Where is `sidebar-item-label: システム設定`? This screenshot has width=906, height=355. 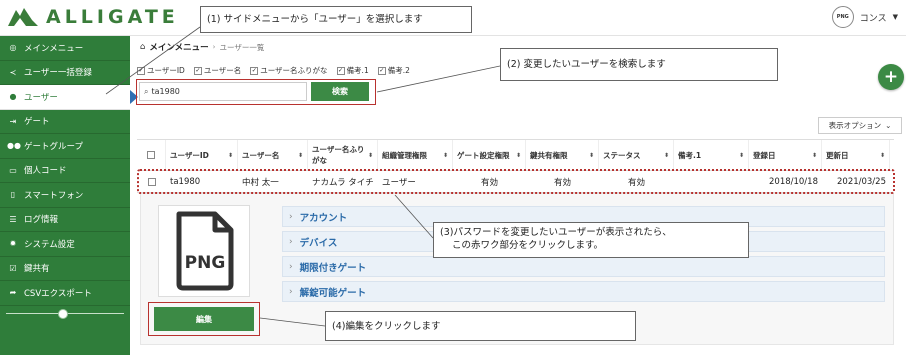
sidebar-item-label: システム設定 is located at coordinates (49, 244).